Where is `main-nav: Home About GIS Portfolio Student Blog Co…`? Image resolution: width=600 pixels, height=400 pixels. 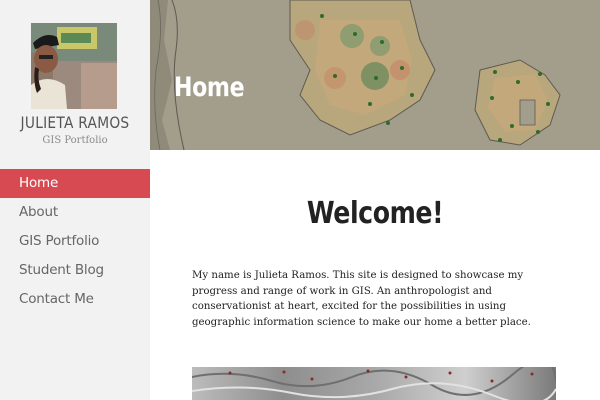
main-nav: Home About GIS Portfolio Student Blog Co… is located at coordinates (75, 241).